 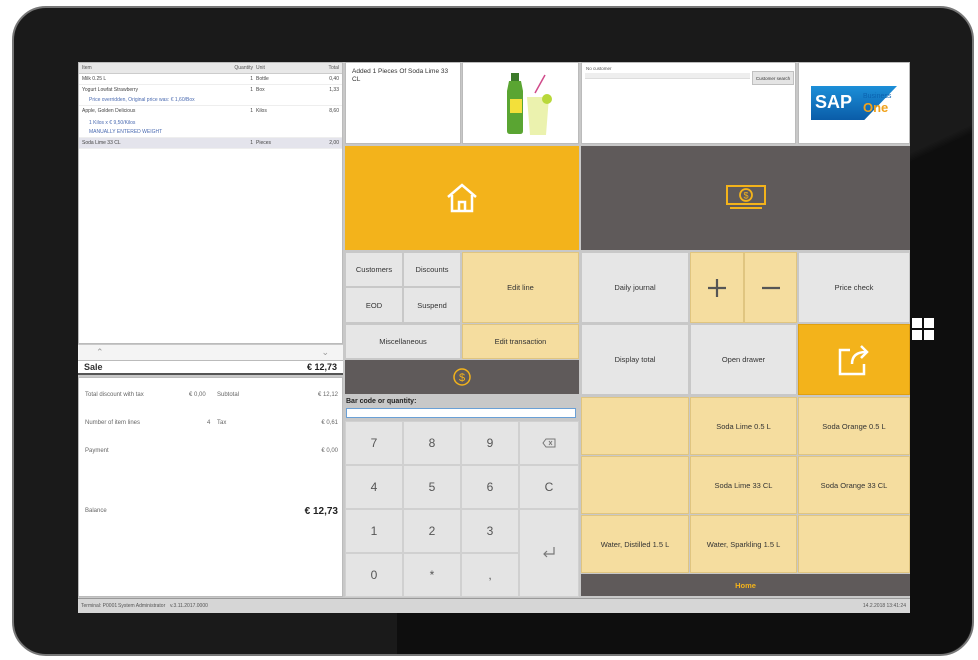 What do you see at coordinates (321, 511) in the screenshot?
I see `balance-value: € 12,73` at bounding box center [321, 511].